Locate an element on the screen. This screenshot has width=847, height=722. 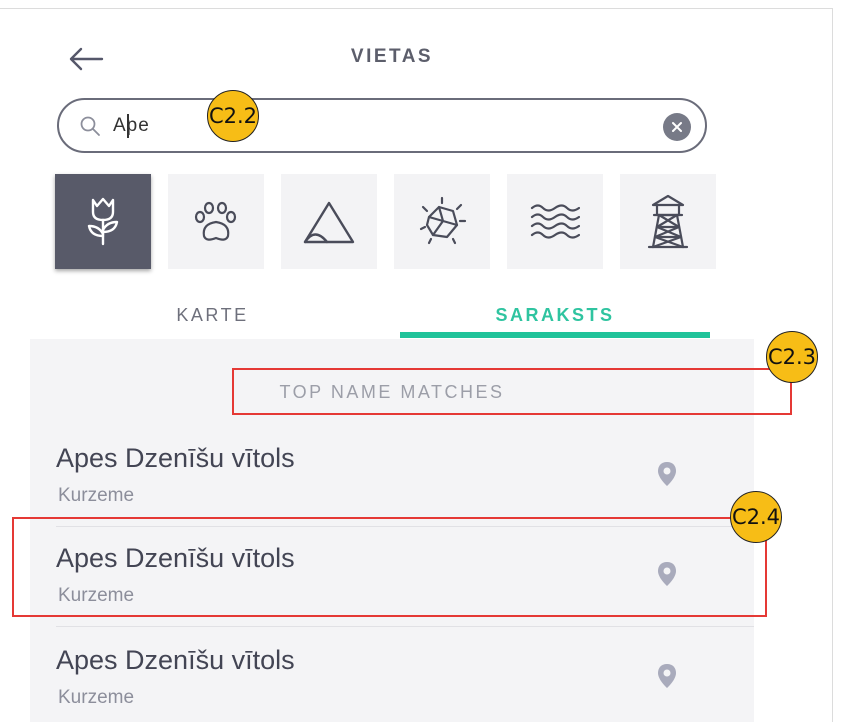
tulip-icon is located at coordinates (103, 221).